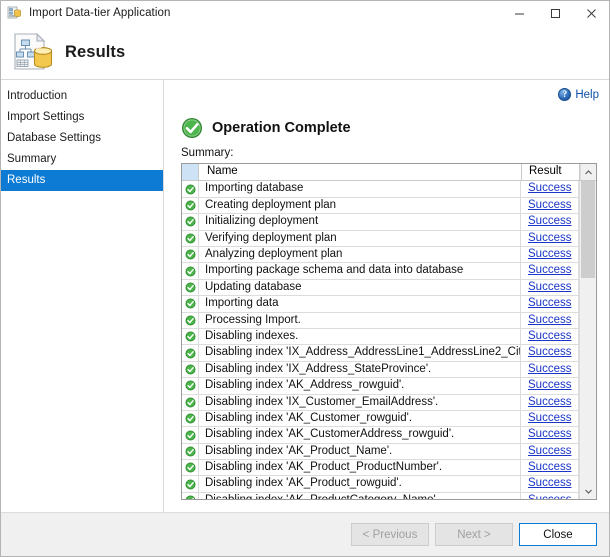 Image resolution: width=610 pixels, height=557 pixels. Describe the element at coordinates (588, 229) in the screenshot. I see `scrollbar-thumb` at that location.